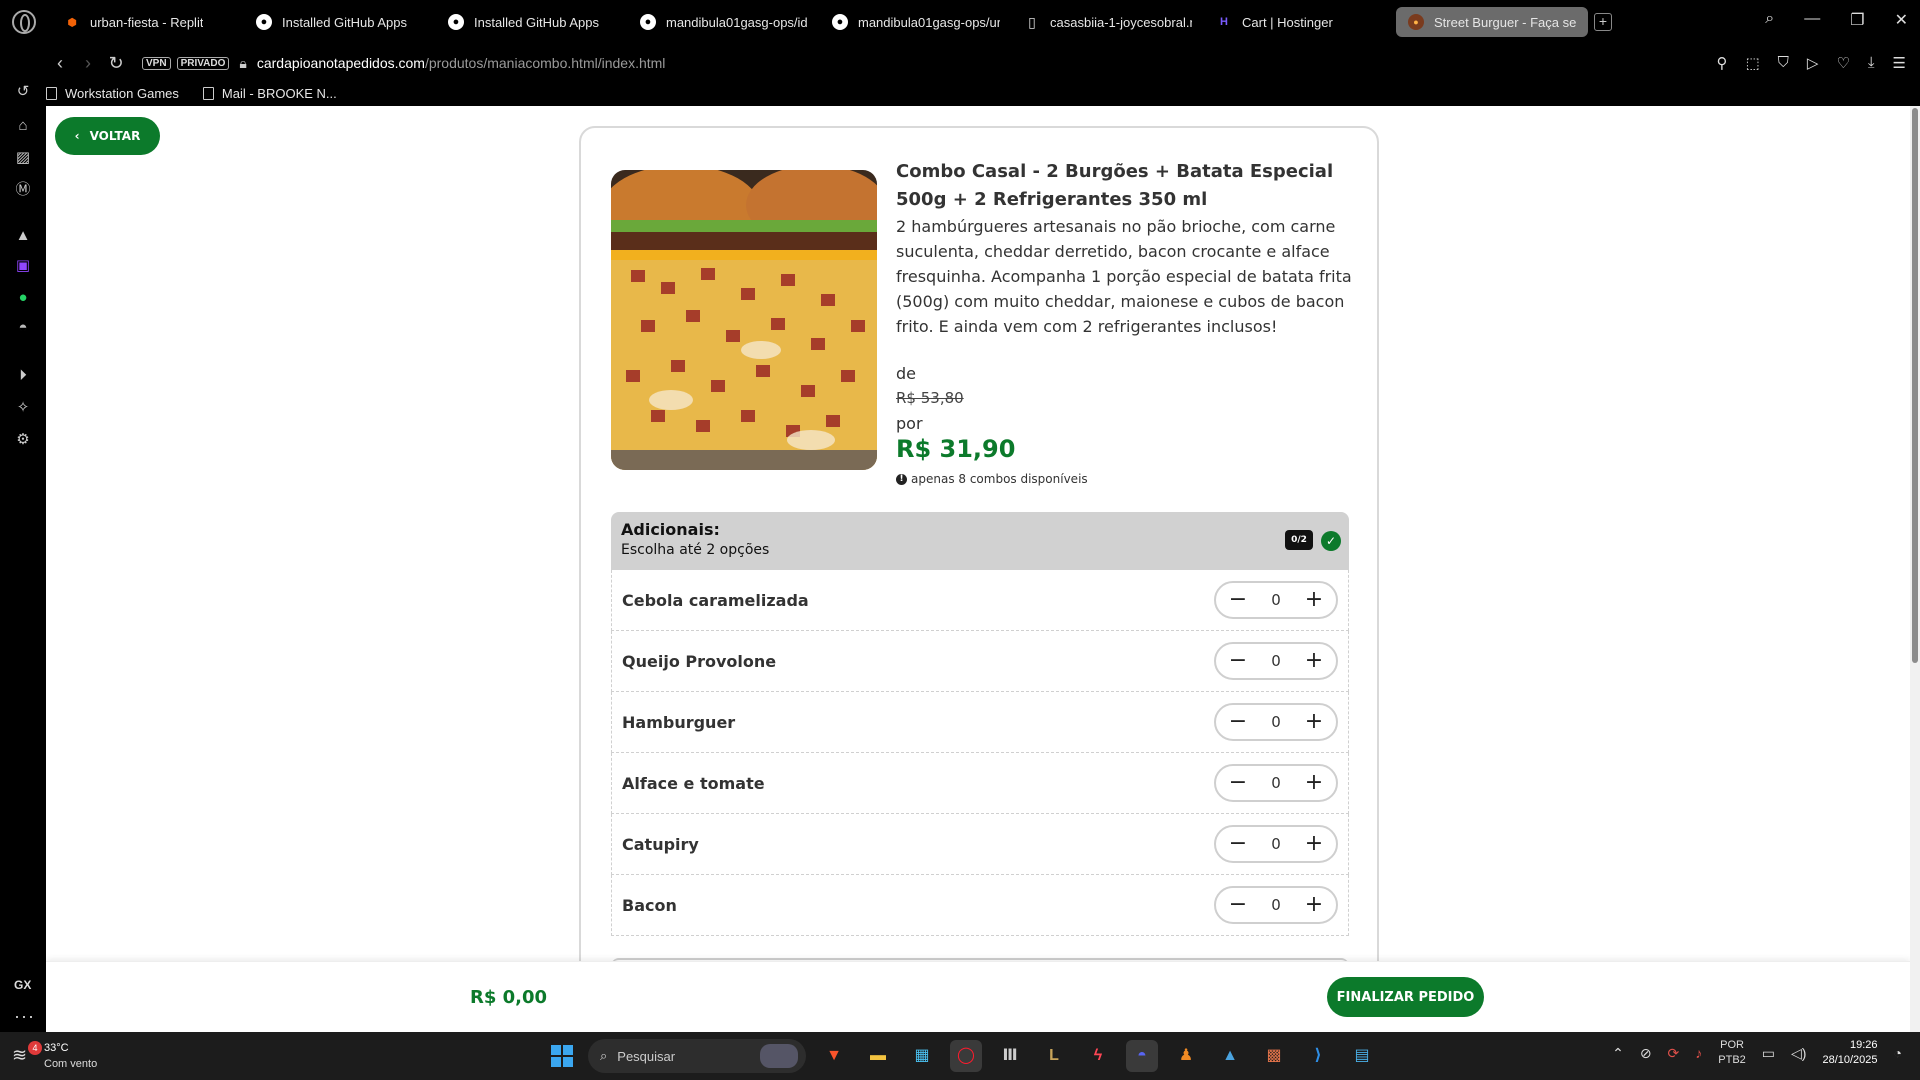 The height and width of the screenshot is (1080, 1920). I want to click on bookmark-workstation-games: Workstation Games, so click(112, 93).